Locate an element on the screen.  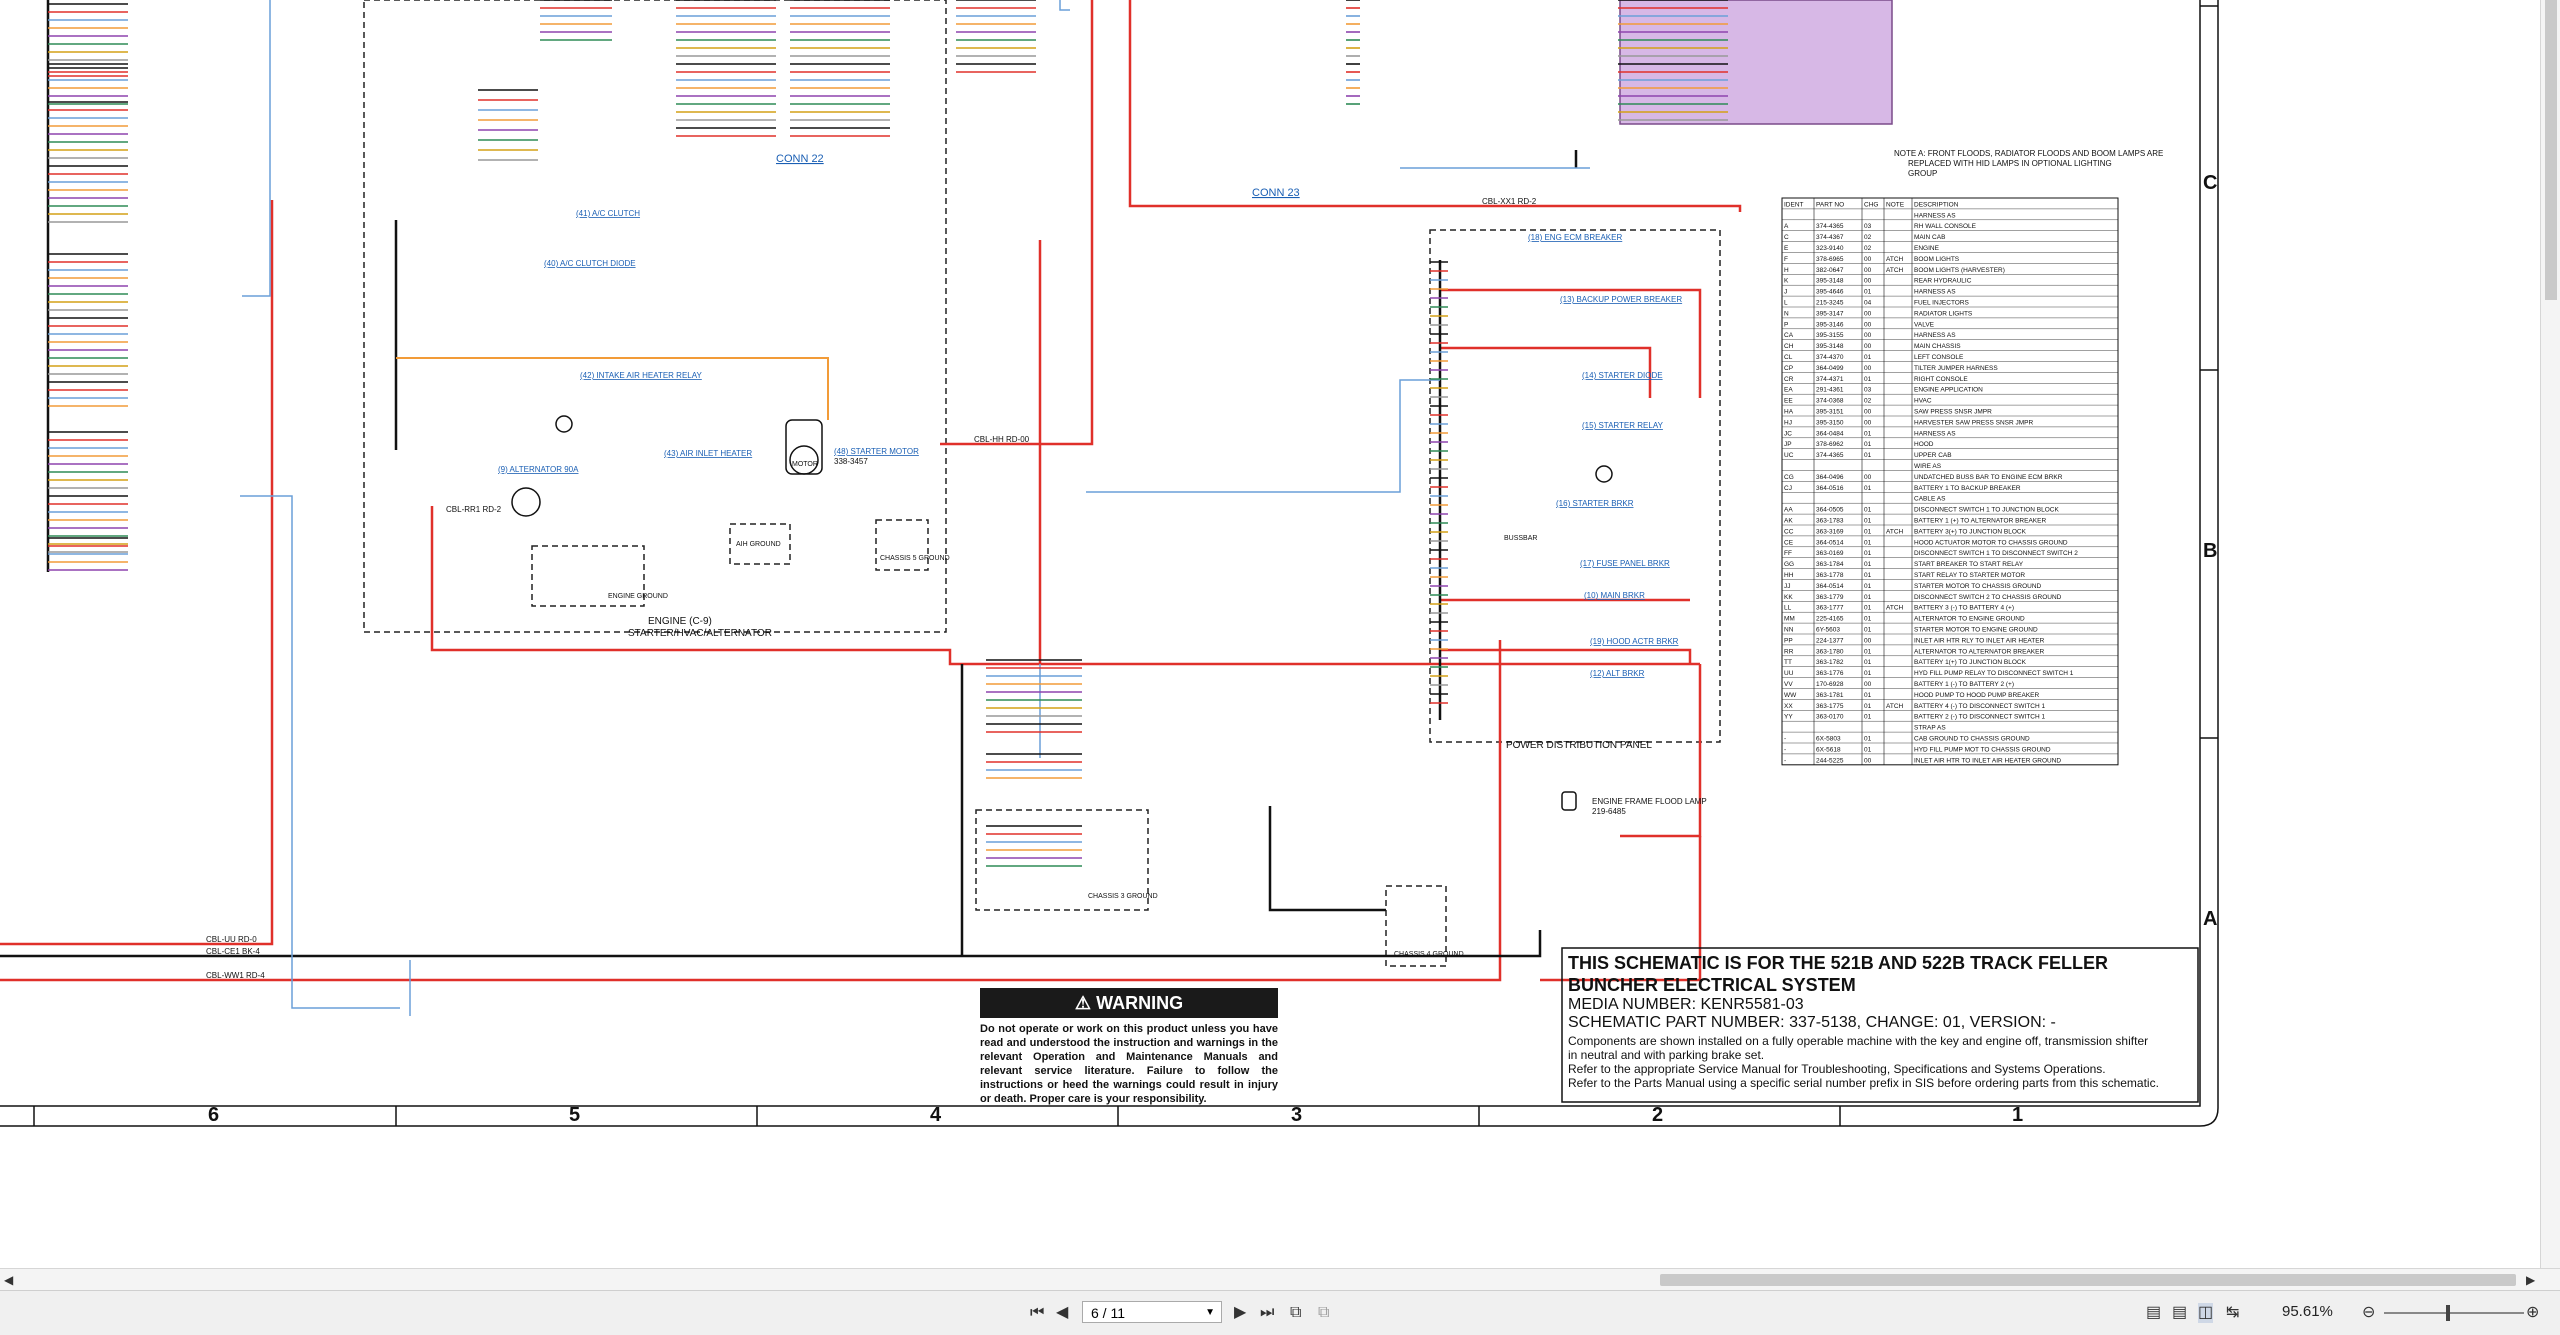
vertical-scrollbar is located at coordinates (2550, 634).